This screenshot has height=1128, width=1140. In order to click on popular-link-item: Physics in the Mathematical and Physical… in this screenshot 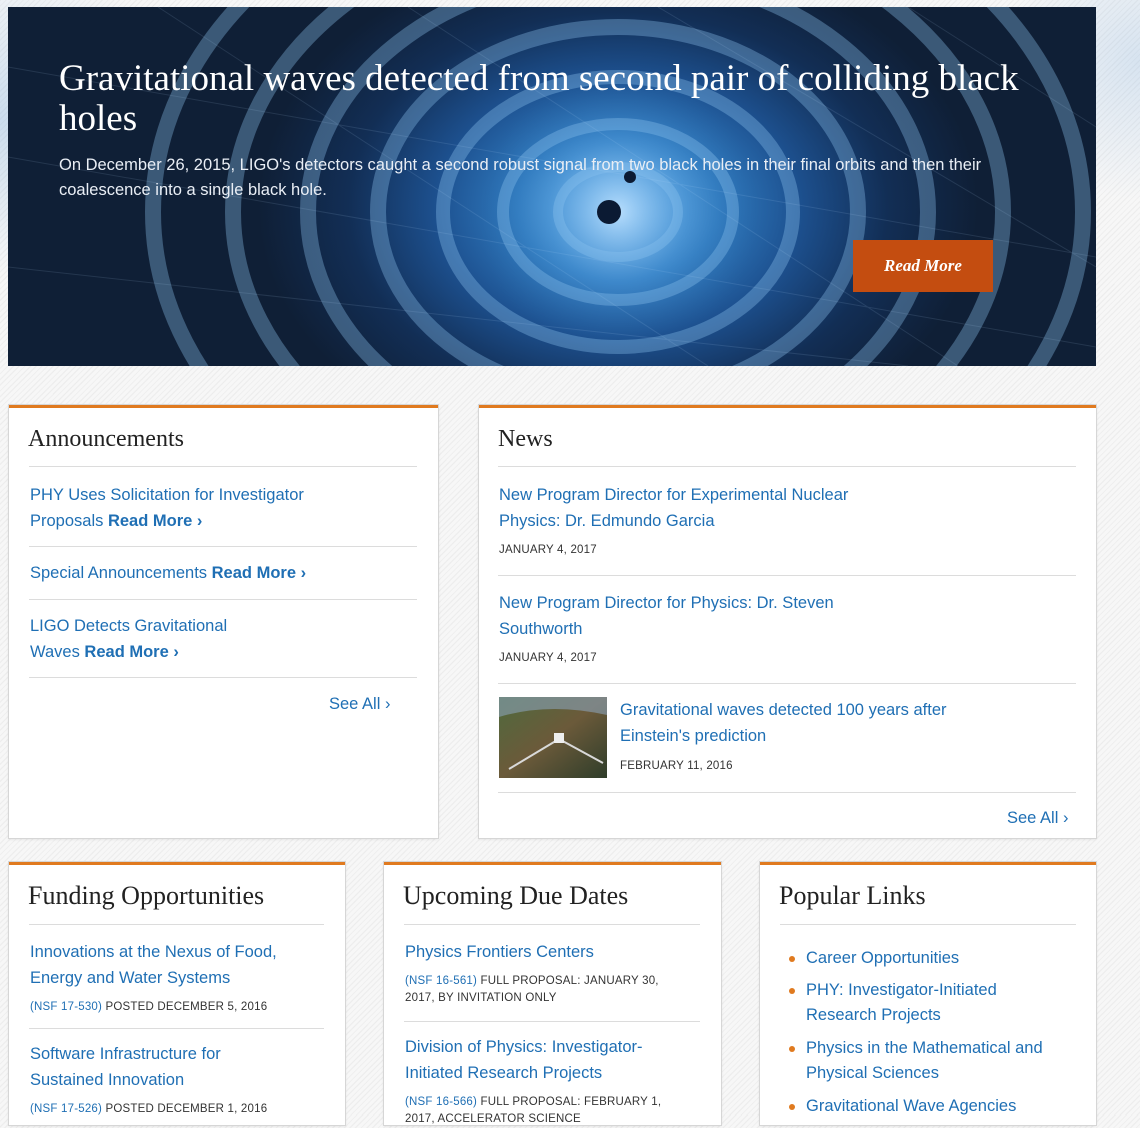, I will do `click(941, 1061)`.